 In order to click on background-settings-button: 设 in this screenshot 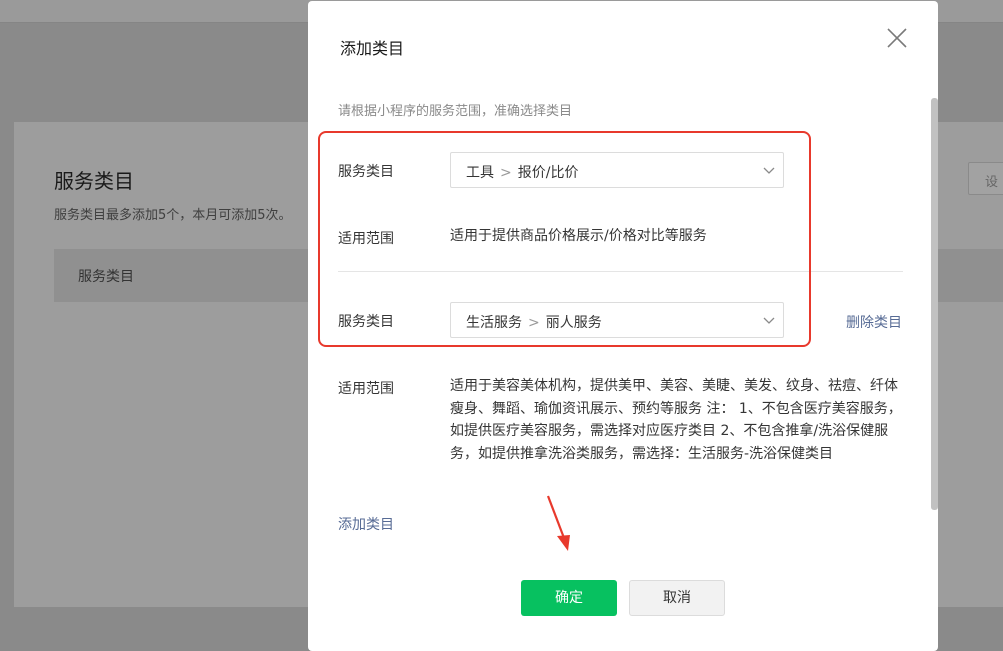, I will do `click(985, 178)`.